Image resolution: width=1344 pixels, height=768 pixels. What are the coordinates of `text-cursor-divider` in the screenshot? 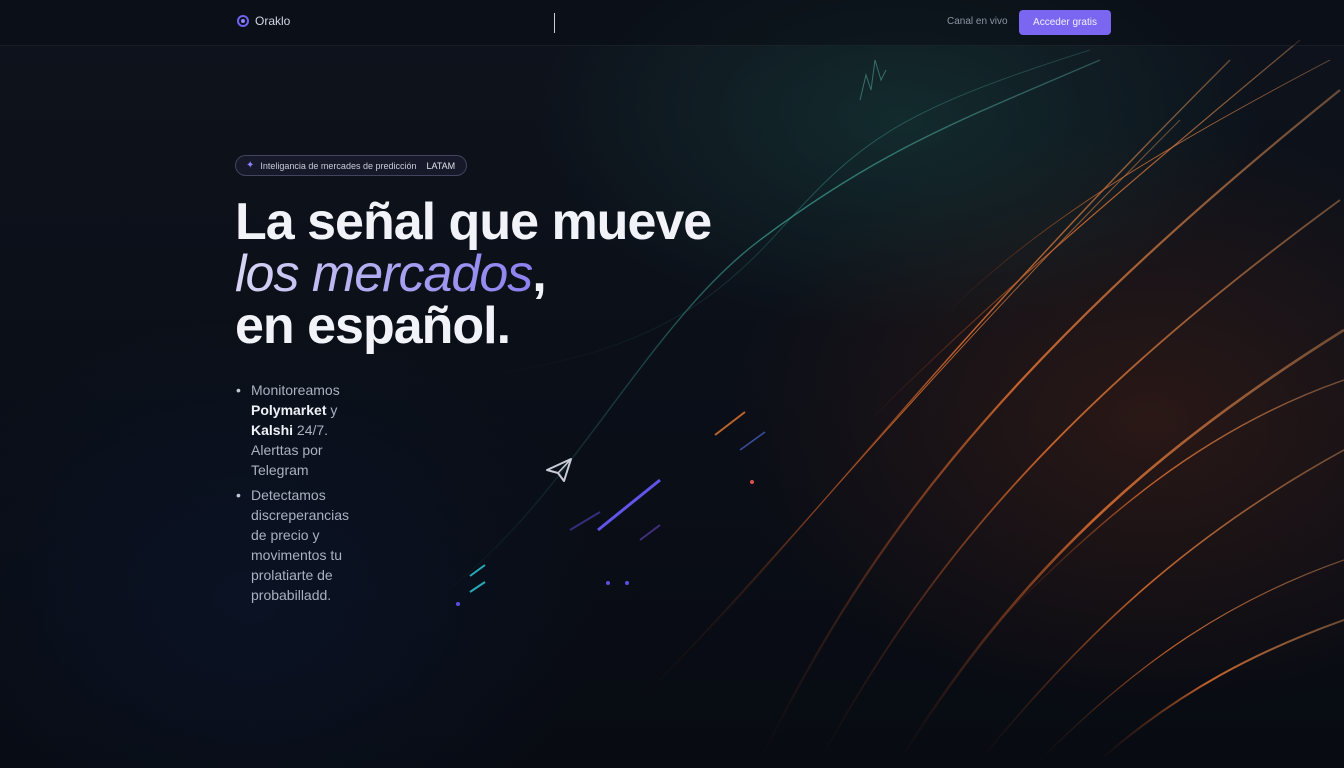 It's located at (554, 23).